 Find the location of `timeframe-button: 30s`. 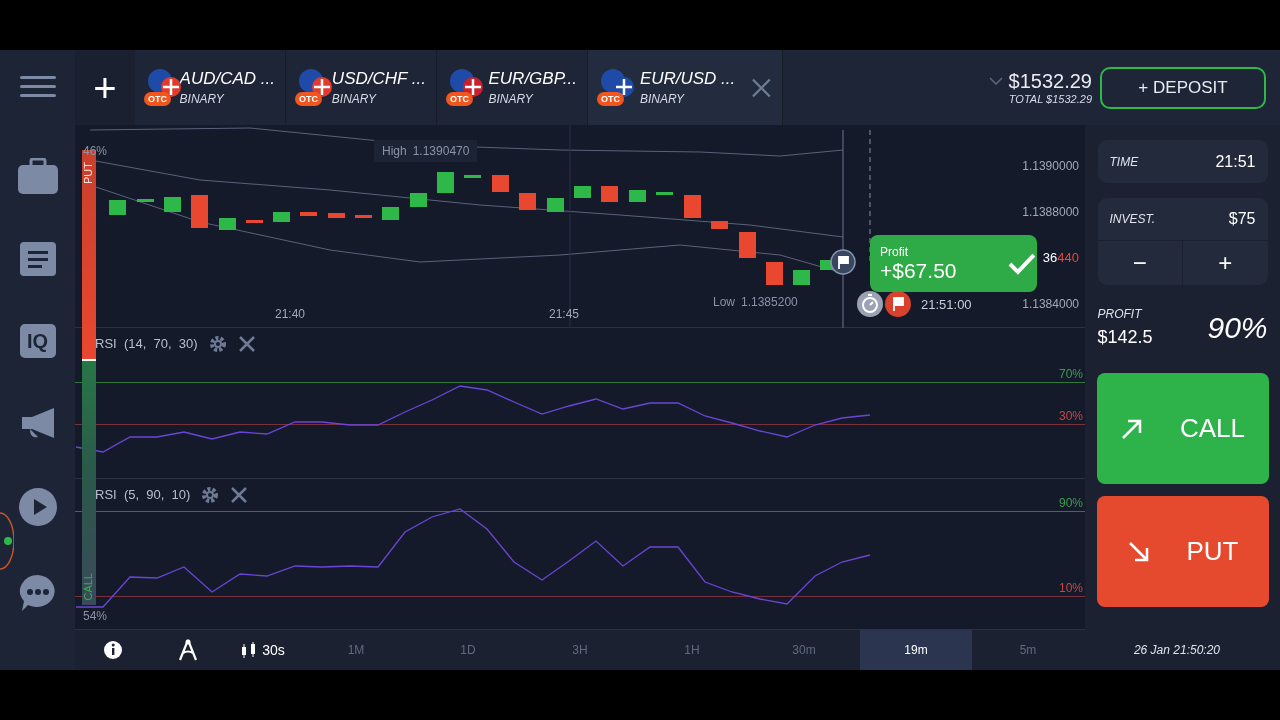

timeframe-button: 30s is located at coordinates (262, 650).